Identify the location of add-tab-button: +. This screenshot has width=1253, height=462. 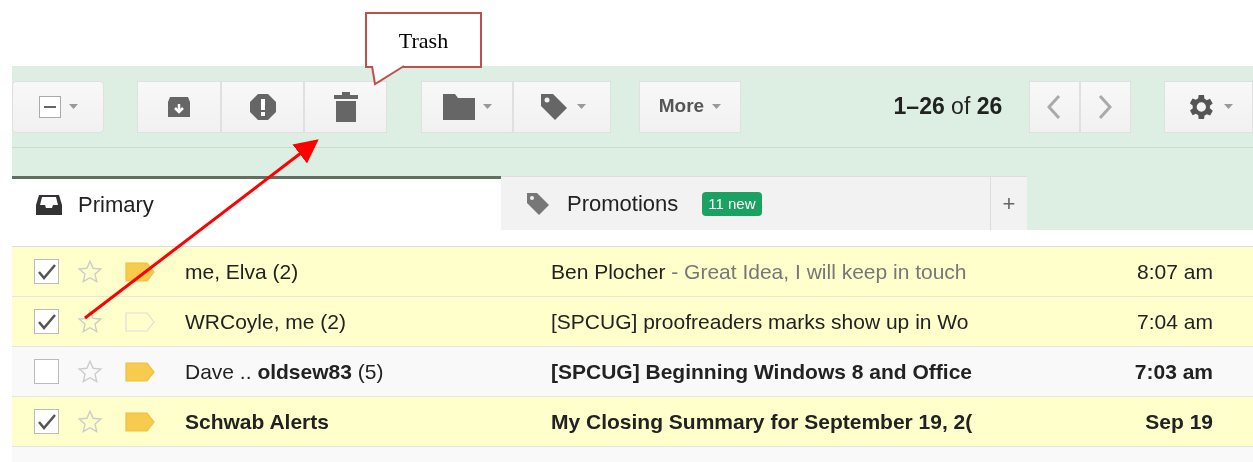
(1008, 203).